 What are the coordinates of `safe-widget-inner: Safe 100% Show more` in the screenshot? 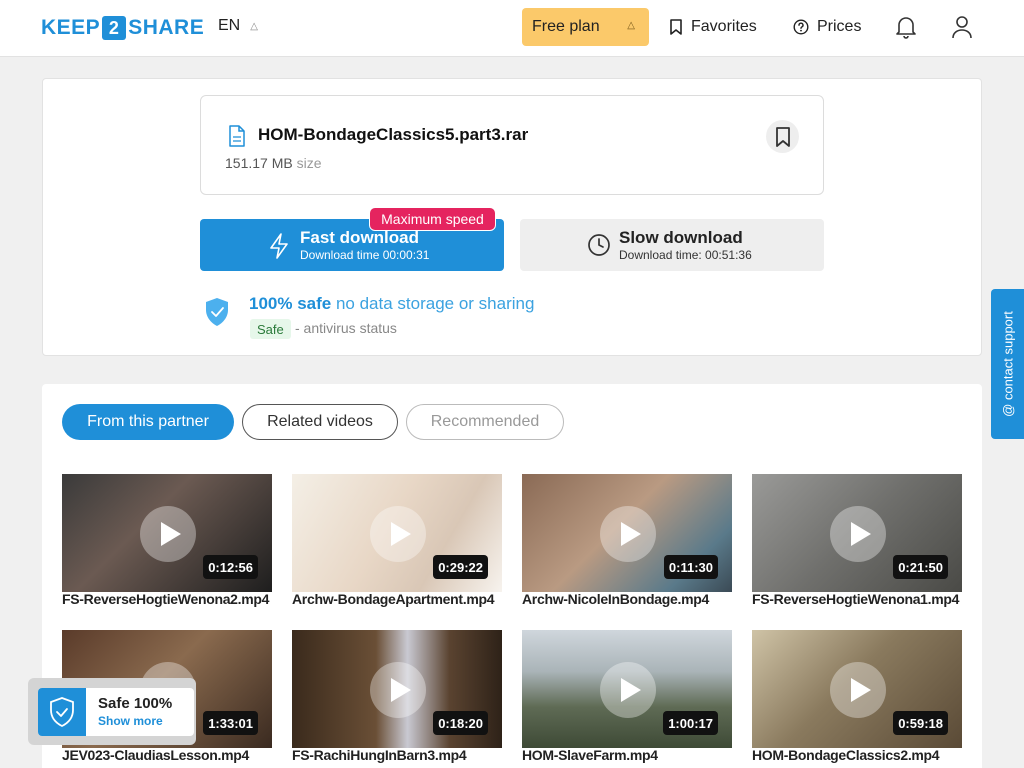 It's located at (116, 712).